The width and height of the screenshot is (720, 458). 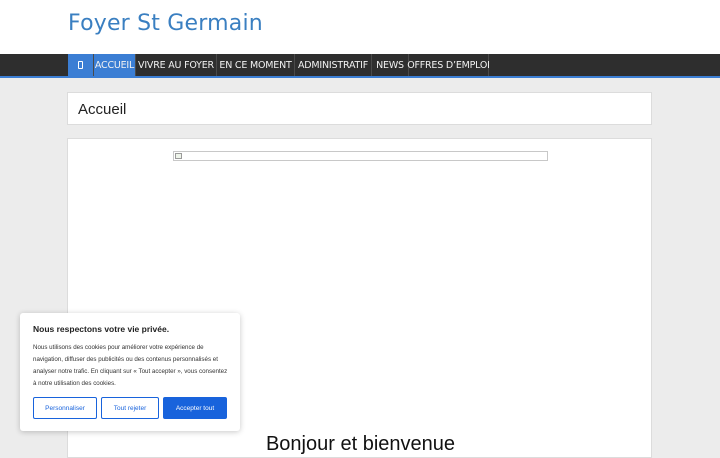 I want to click on nav-item-vivre-au-foyer: VIVRE AU FOYER, so click(x=176, y=65).